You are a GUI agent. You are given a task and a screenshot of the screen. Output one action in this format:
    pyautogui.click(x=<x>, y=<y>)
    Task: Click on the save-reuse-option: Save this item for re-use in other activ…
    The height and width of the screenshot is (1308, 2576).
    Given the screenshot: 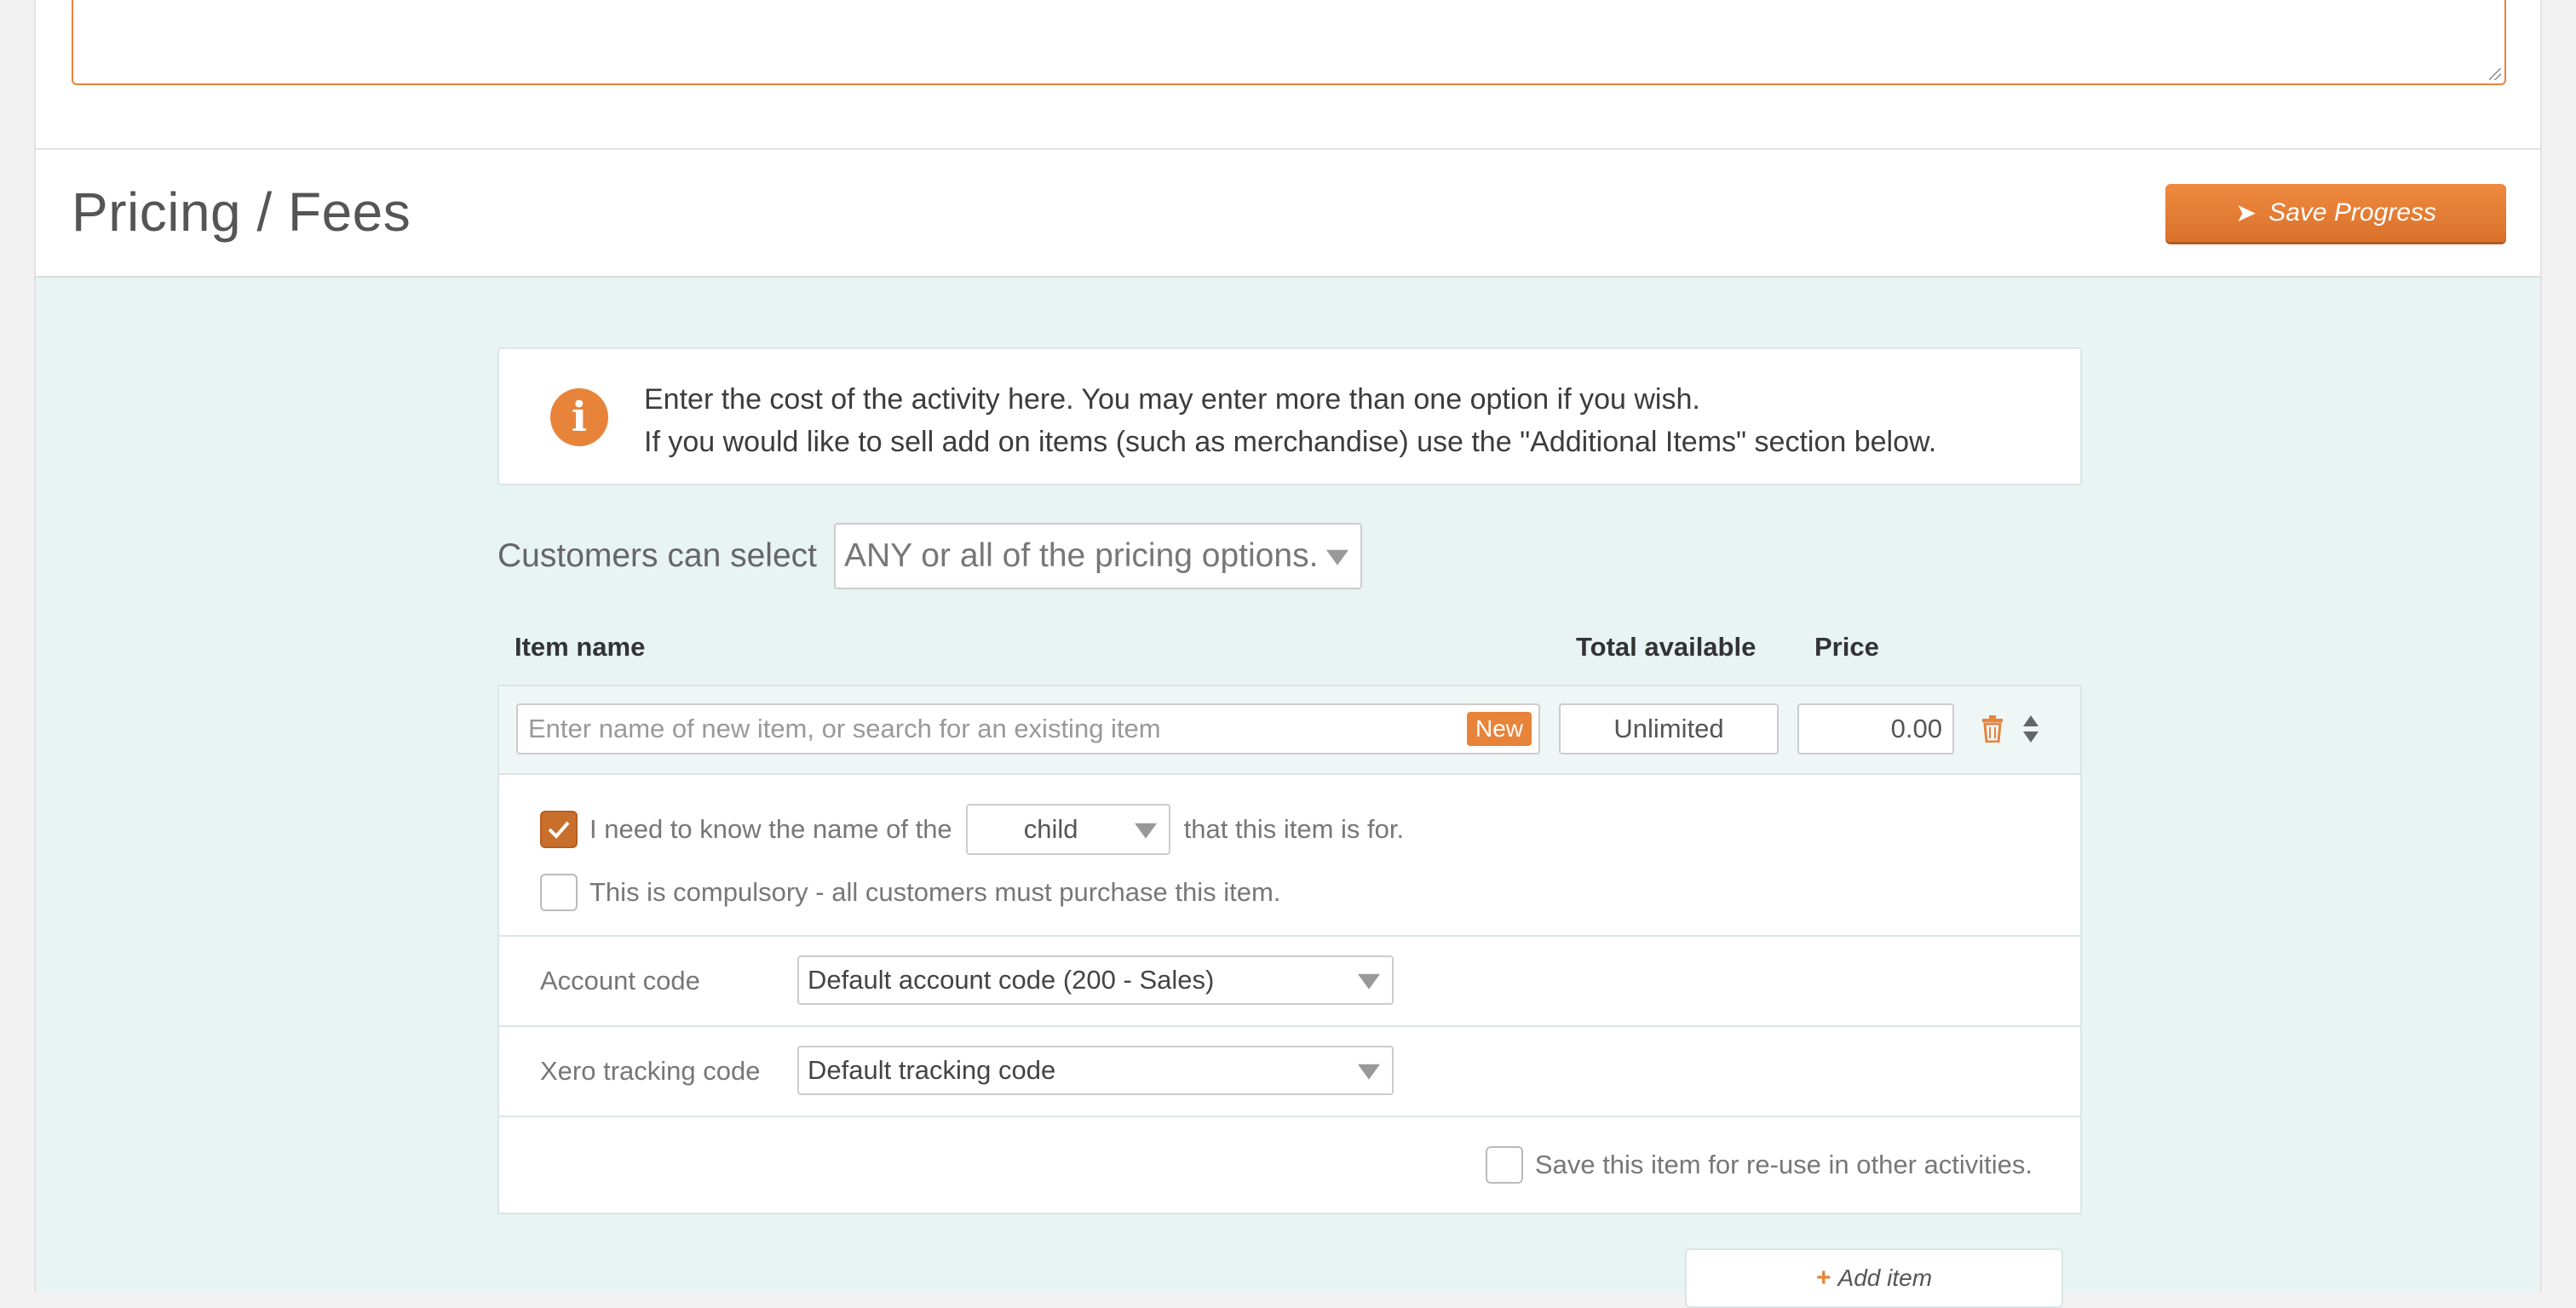 What is the action you would take?
    pyautogui.click(x=1759, y=1165)
    